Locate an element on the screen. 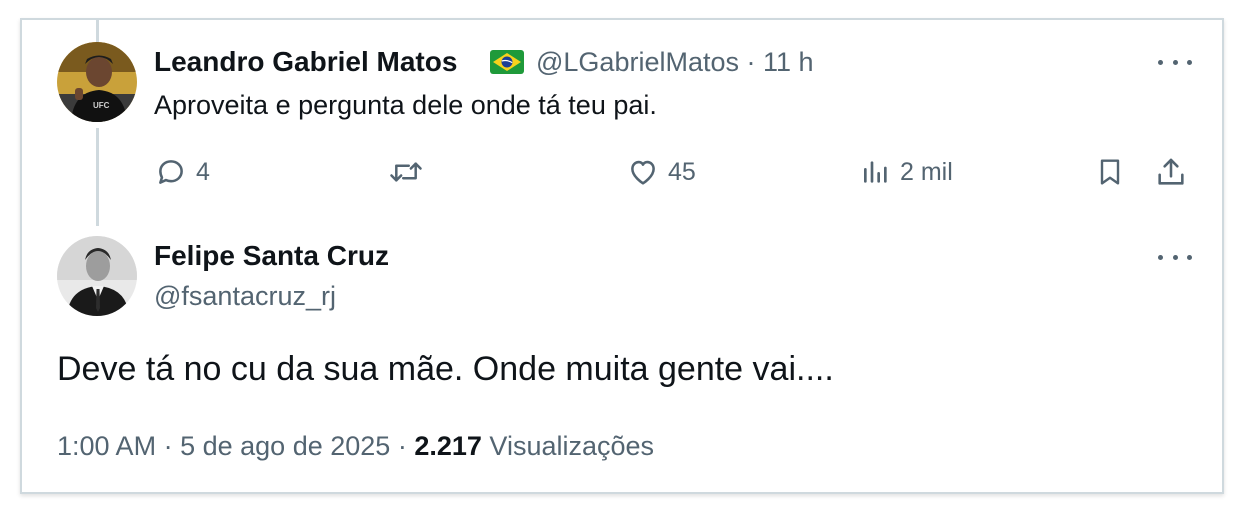 Image resolution: width=1252 pixels, height=522 pixels. reply-author-name: Leandro Gabriel Matos is located at coordinates (305, 62).